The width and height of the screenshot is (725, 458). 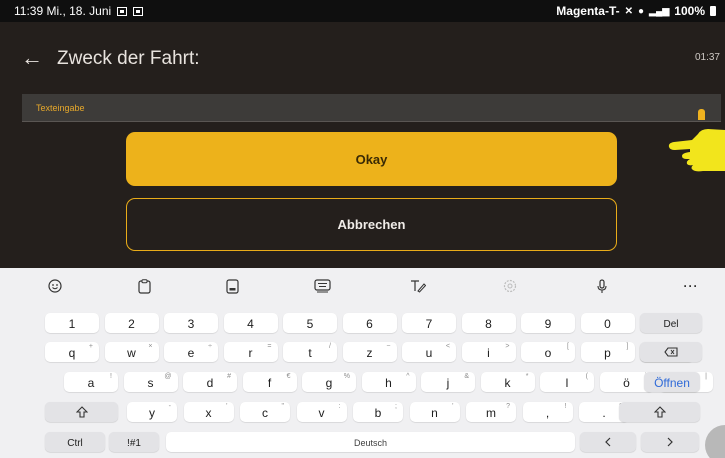 What do you see at coordinates (388, 346) in the screenshot?
I see `key-z-hint: −` at bounding box center [388, 346].